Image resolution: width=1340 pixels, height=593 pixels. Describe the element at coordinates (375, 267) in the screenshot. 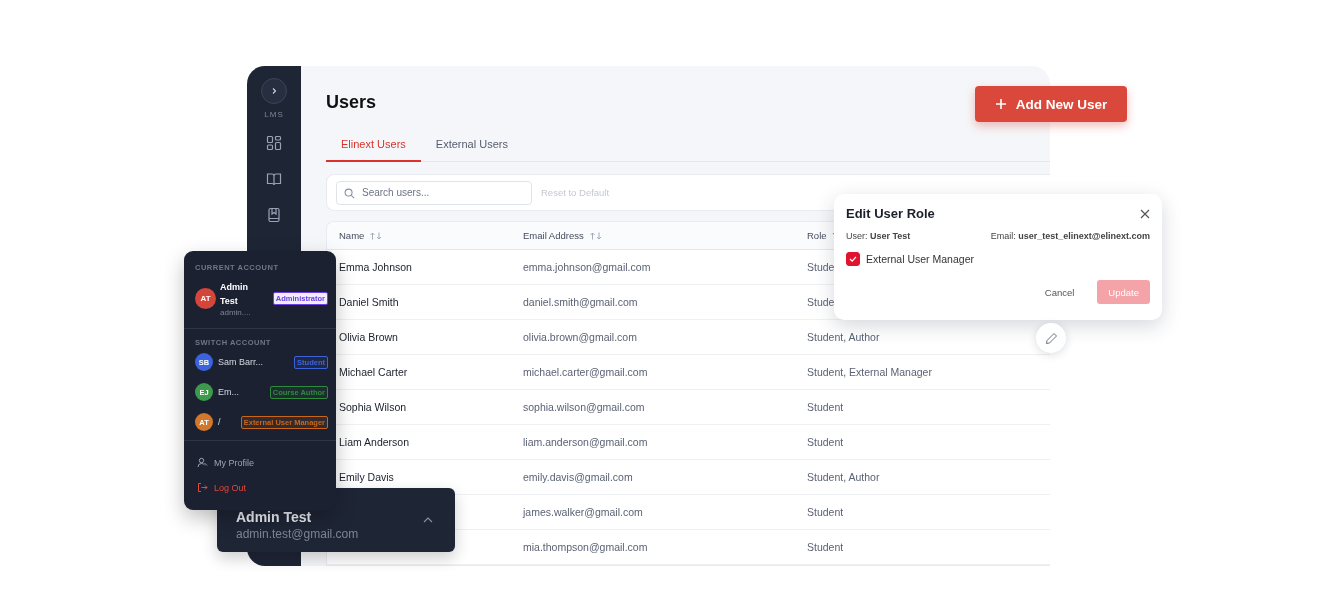

I see `table-cell: Emma Johnson` at that location.